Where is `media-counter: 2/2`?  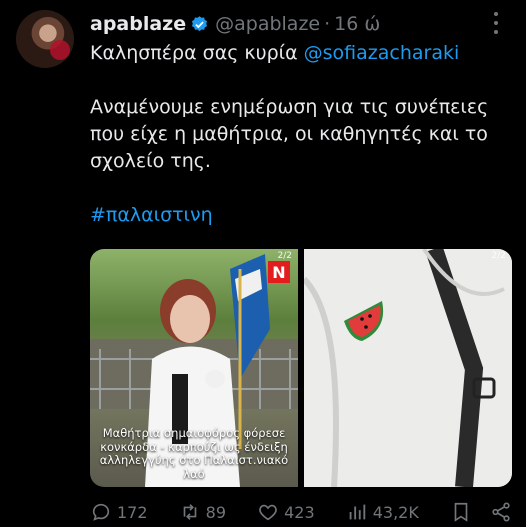 media-counter: 2/2 is located at coordinates (284, 256).